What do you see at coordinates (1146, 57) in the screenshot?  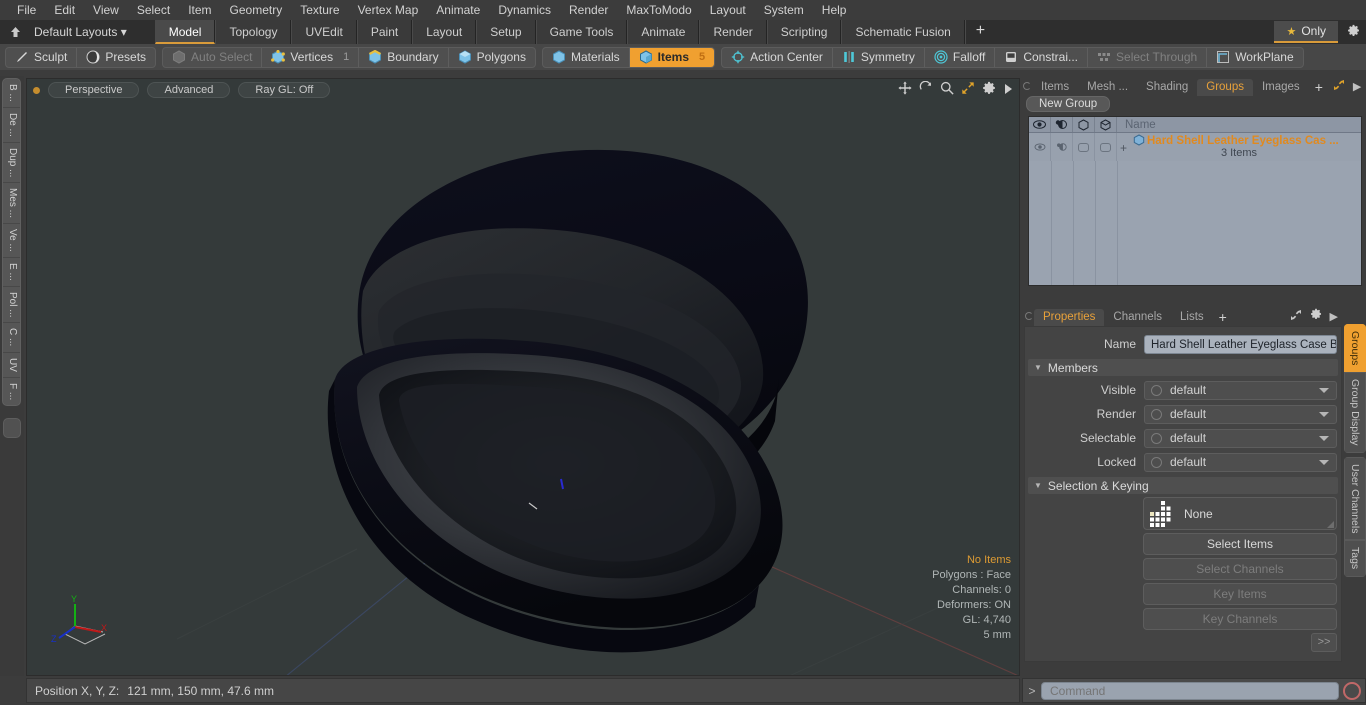 I see `toolbar-button-select-through: Select Through` at bounding box center [1146, 57].